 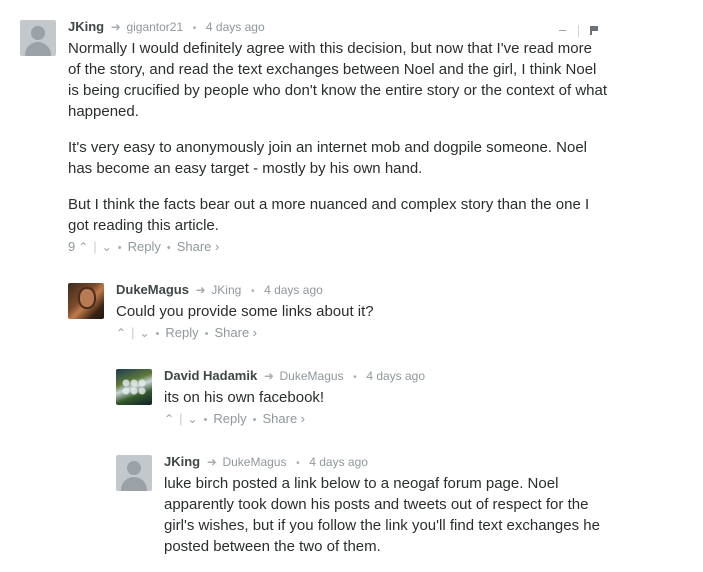 I want to click on author-name: David Hadamik, so click(x=210, y=375).